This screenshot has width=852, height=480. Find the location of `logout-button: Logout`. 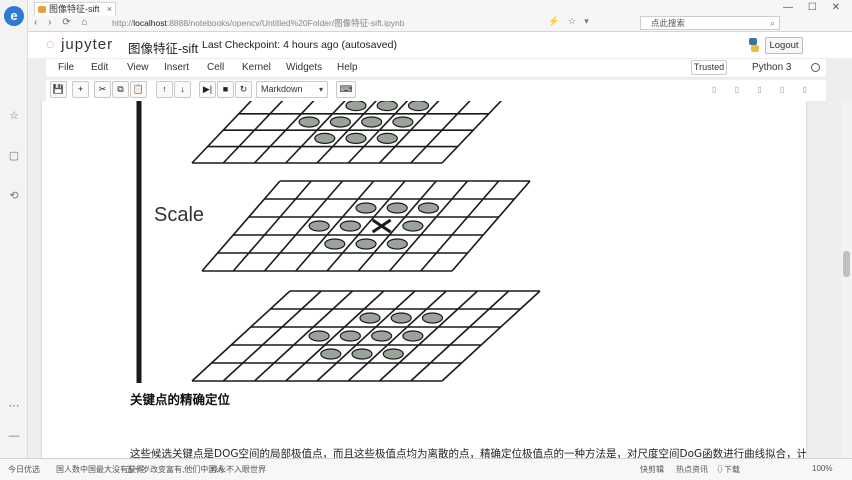

logout-button: Logout is located at coordinates (784, 45).